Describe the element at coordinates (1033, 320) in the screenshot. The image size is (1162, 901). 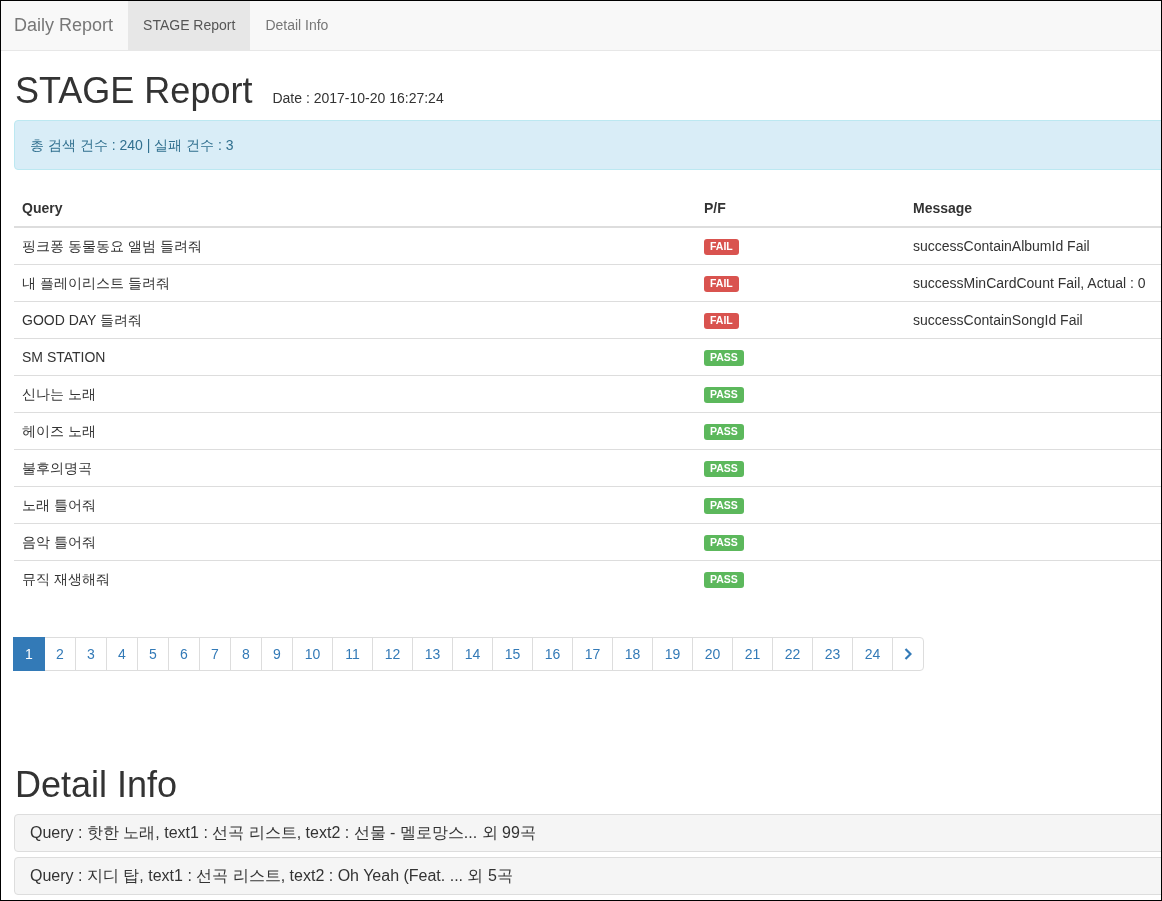
I see `message-cell: successContainSongId Fail` at that location.